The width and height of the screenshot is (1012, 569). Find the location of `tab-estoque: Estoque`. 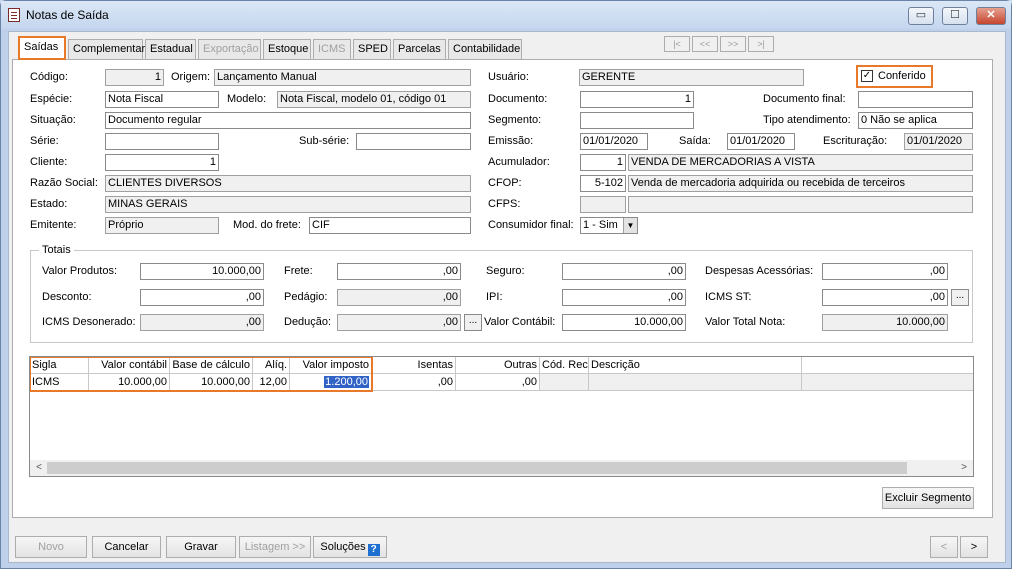

tab-estoque: Estoque is located at coordinates (287, 49).